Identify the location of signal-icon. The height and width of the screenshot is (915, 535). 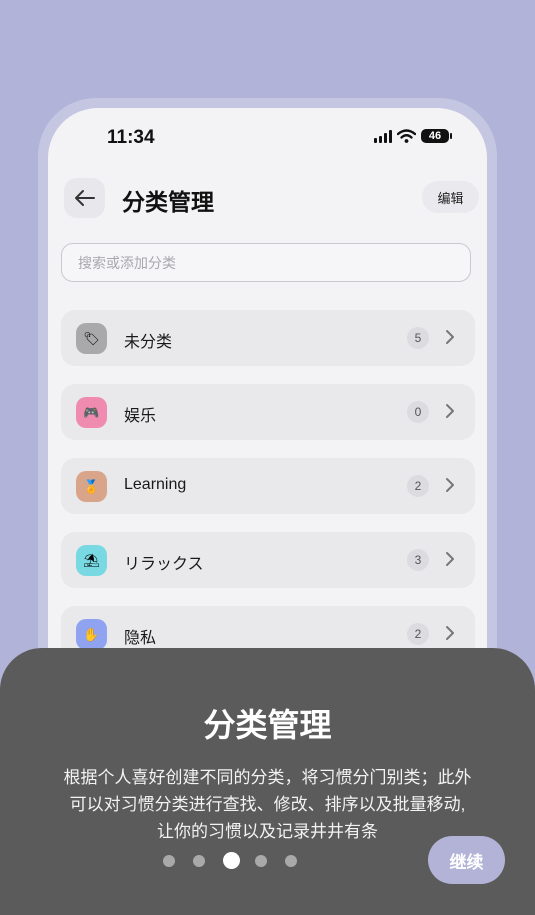
(383, 136).